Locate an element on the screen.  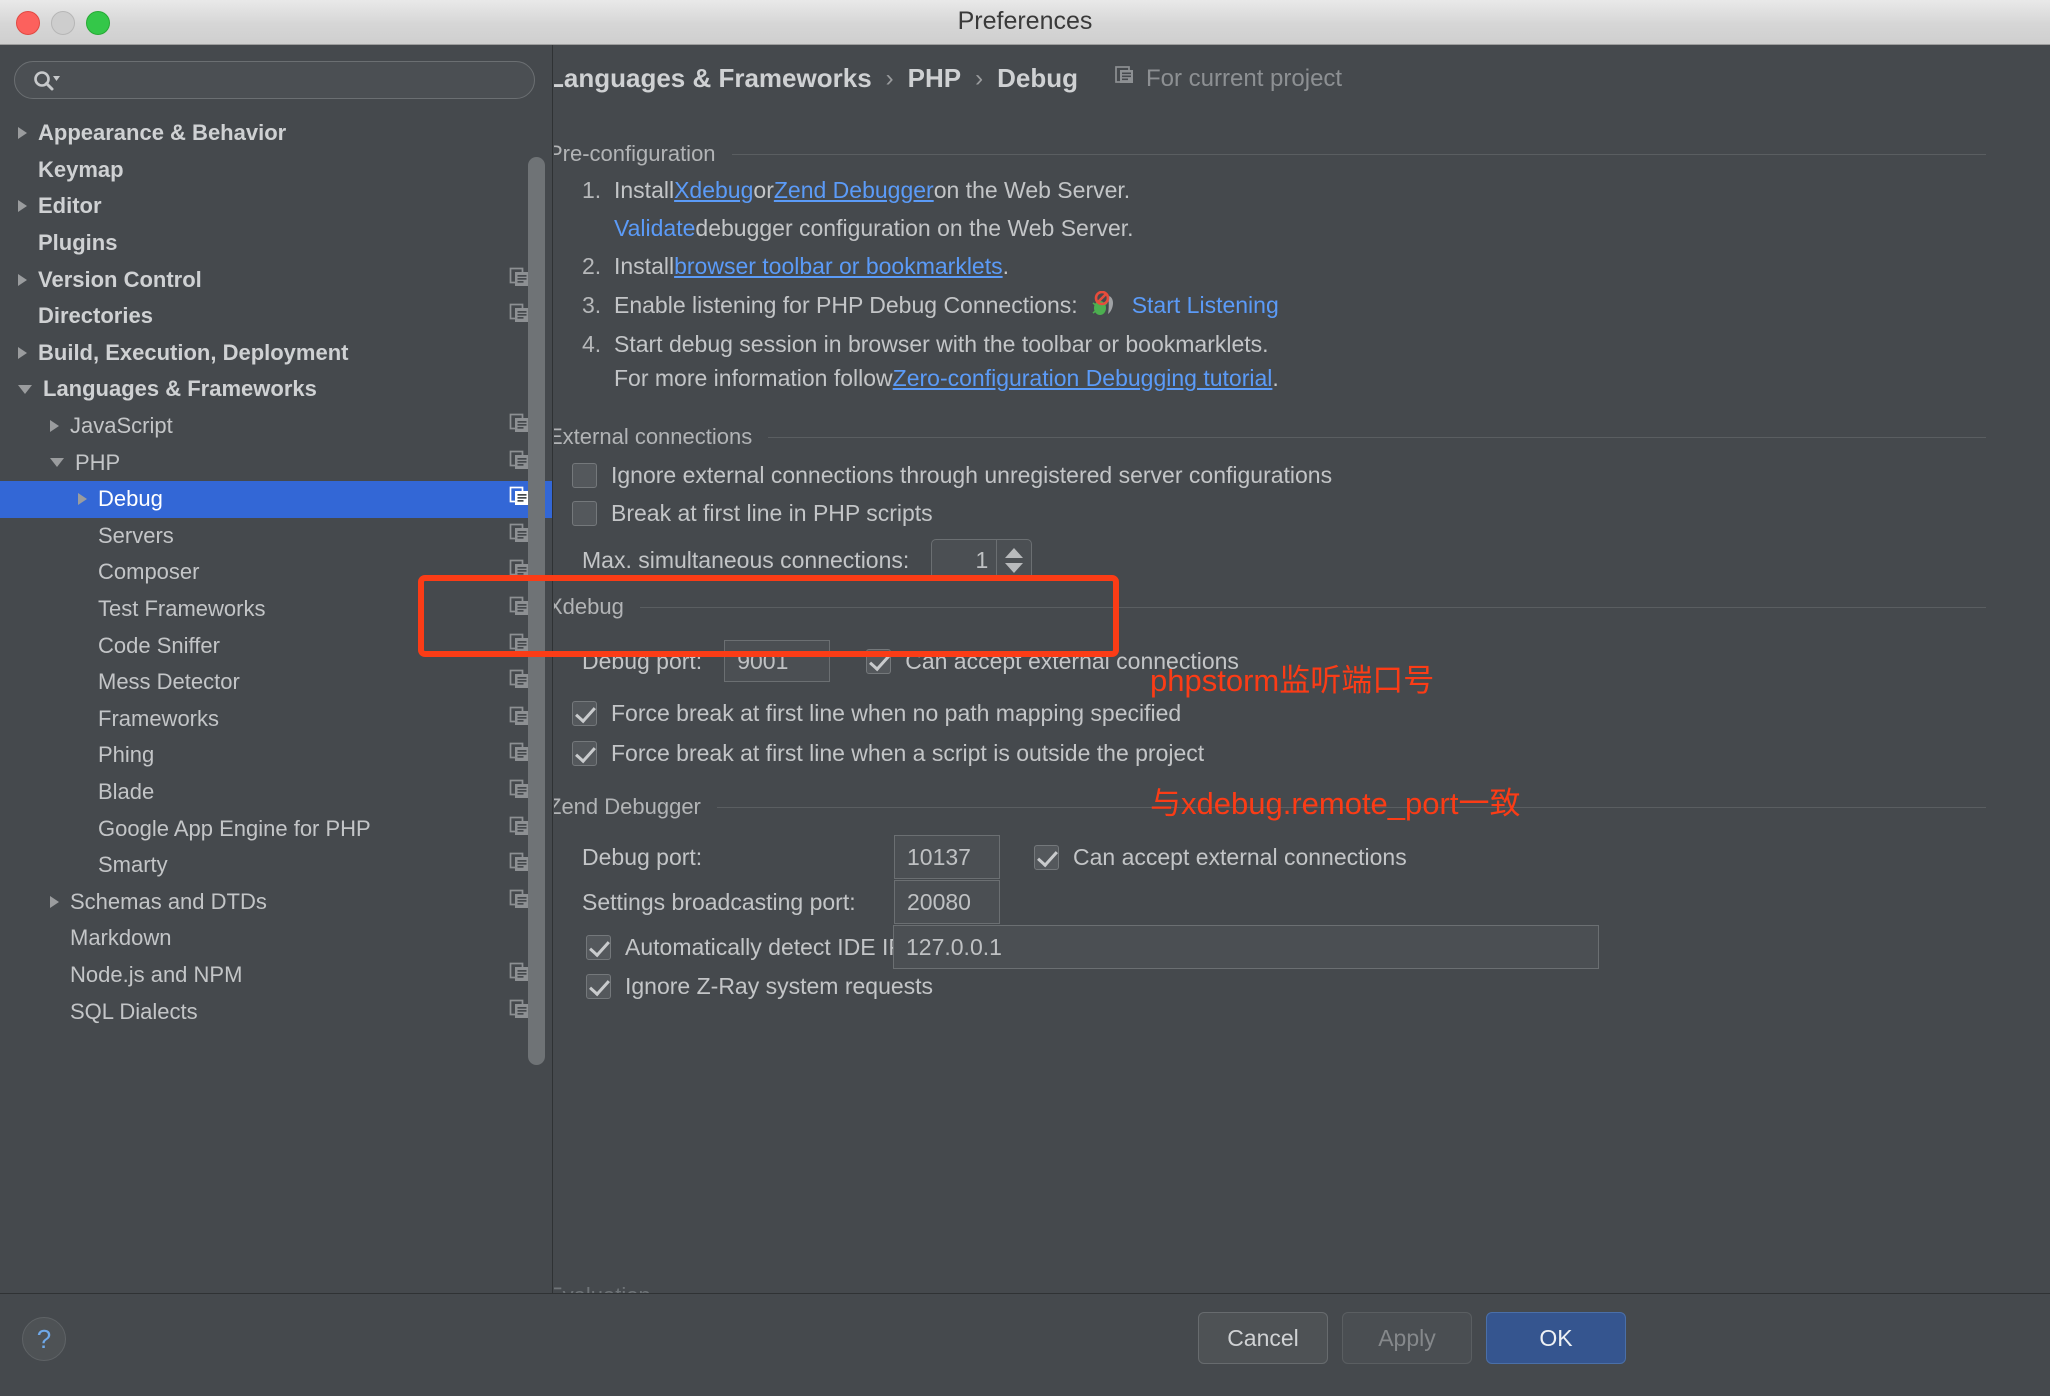
breadcrumb-php: PHP is located at coordinates (934, 78).